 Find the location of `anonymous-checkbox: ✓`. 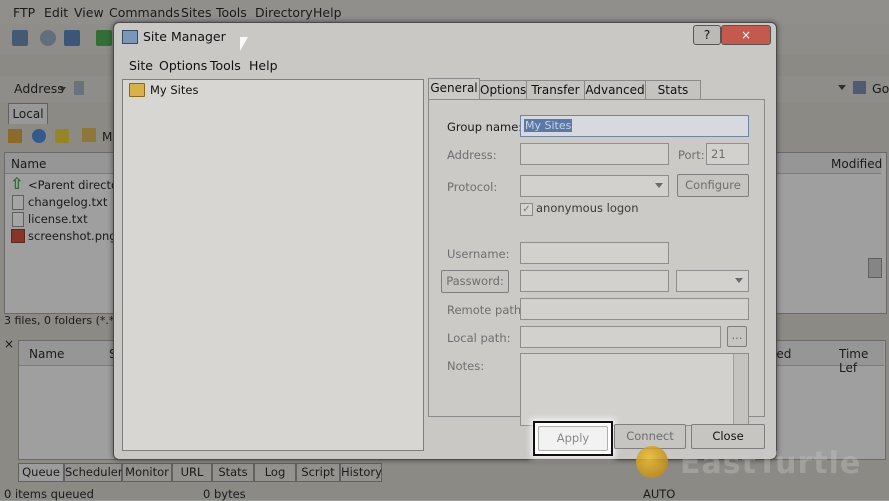

anonymous-checkbox: ✓ is located at coordinates (526, 209).